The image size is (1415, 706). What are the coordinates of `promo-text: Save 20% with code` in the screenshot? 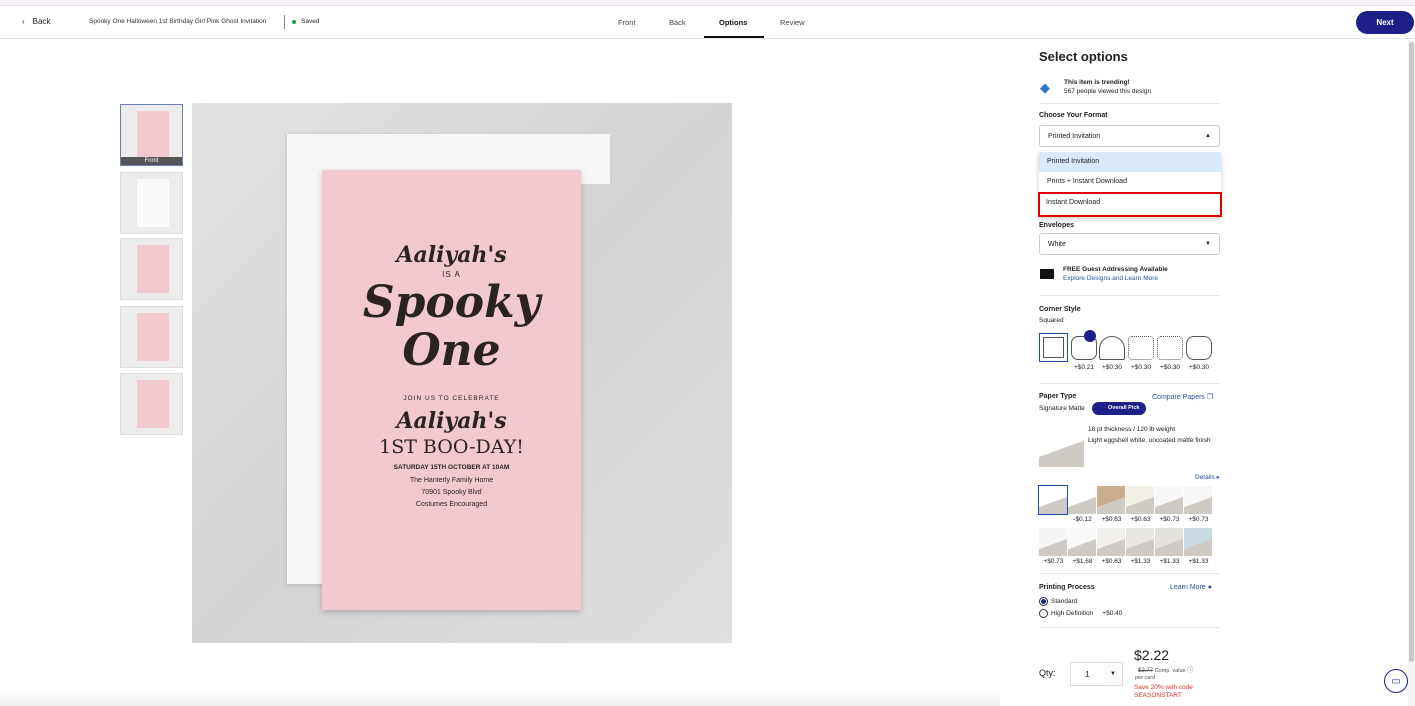 It's located at (1163, 687).